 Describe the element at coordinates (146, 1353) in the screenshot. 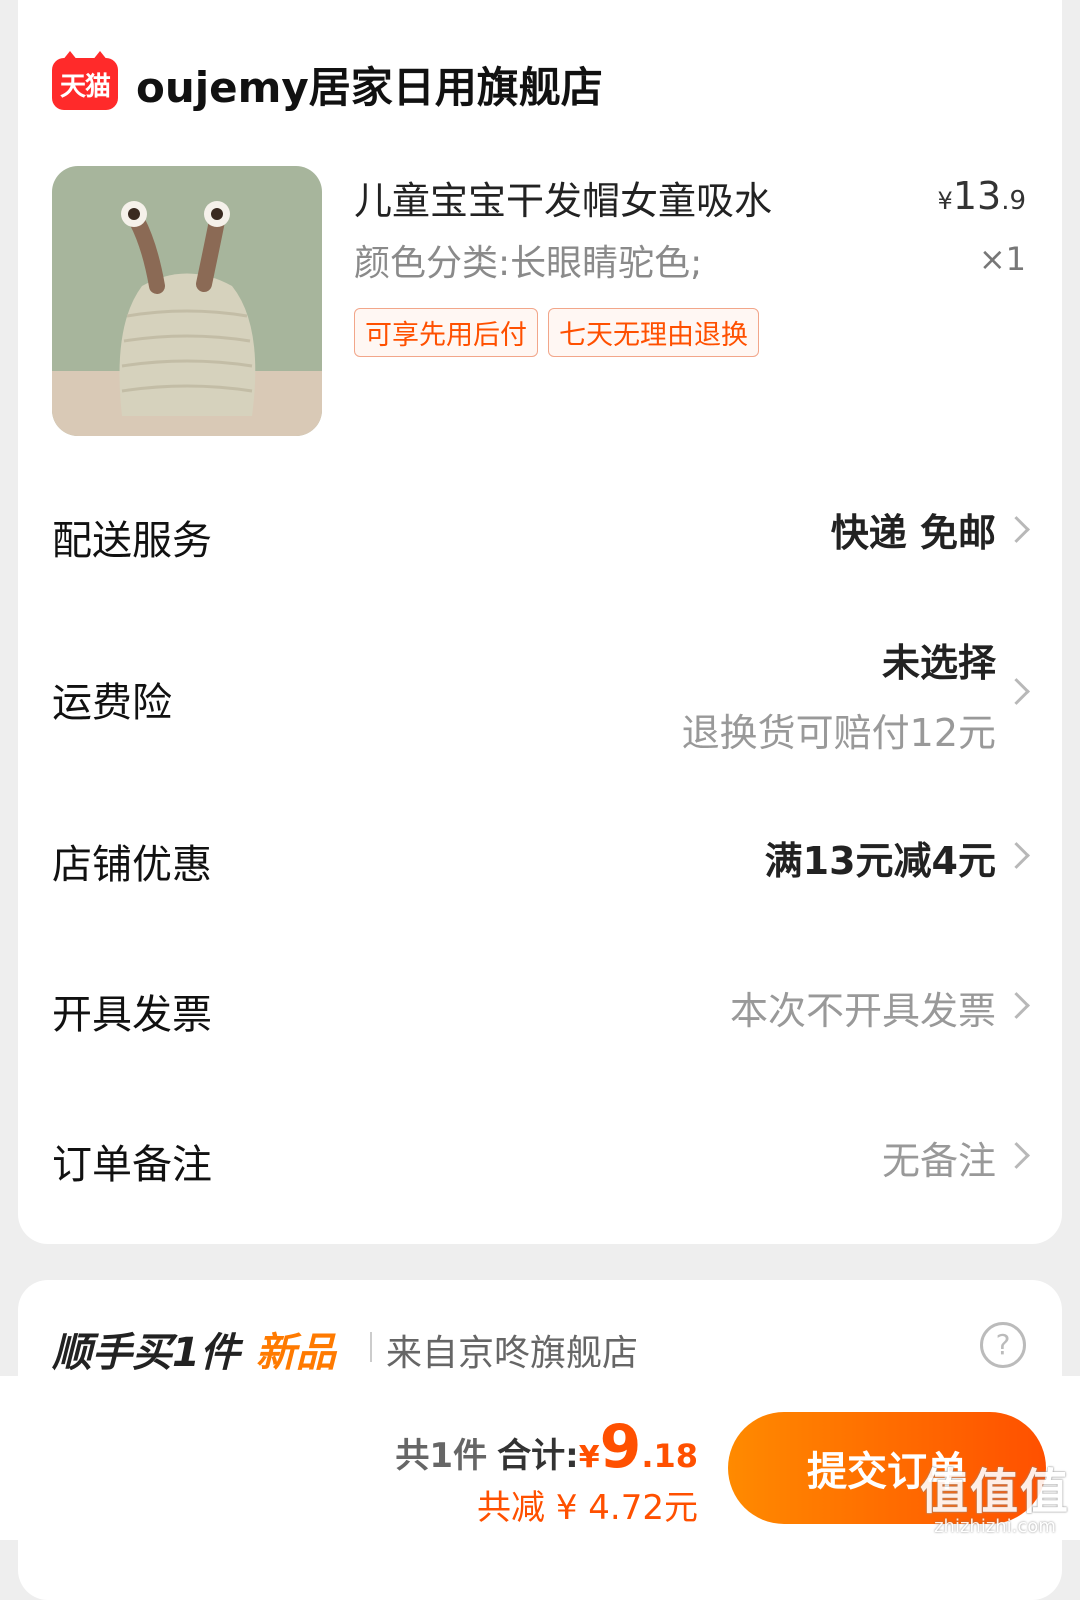

I see `addon-title-text: 顺手买1件` at that location.